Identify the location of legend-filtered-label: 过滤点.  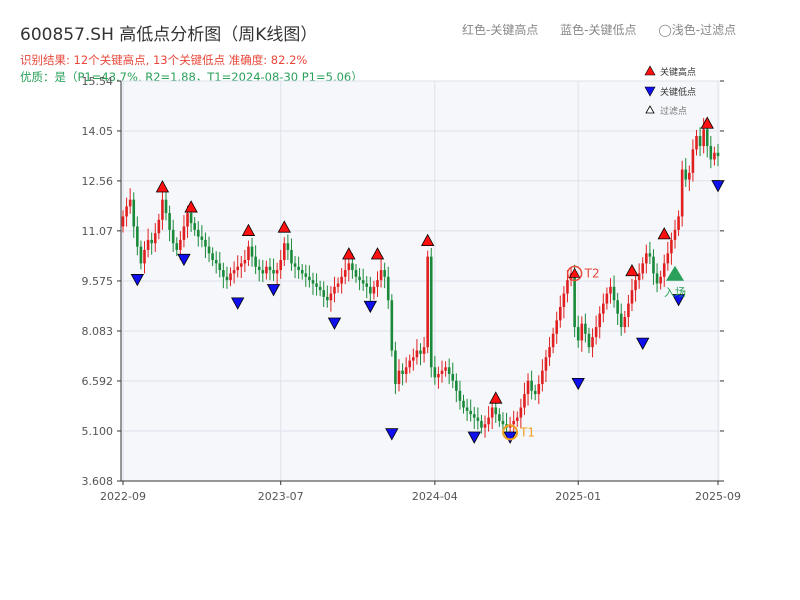
(673, 111).